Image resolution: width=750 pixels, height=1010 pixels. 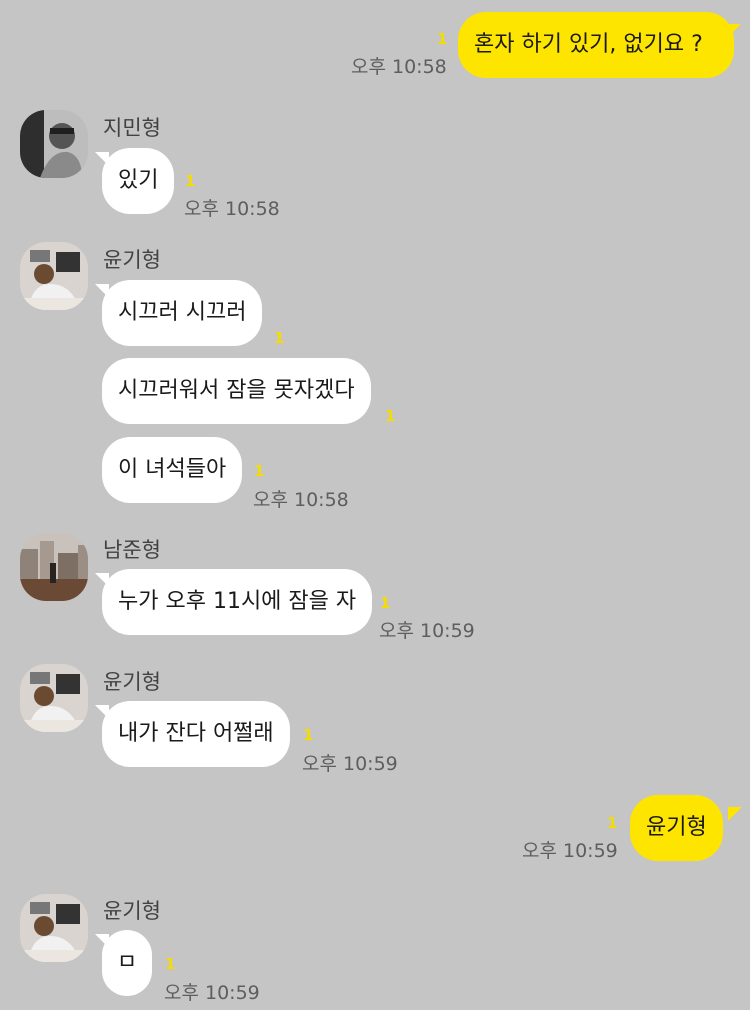 I want to click on incoming-message-bubble: 시끄러 시끄러, so click(x=182, y=313).